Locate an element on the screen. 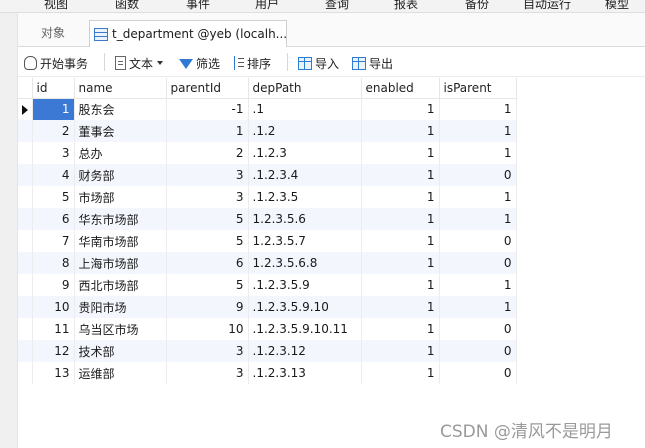  cell-id: 10 is located at coordinates (53, 307).